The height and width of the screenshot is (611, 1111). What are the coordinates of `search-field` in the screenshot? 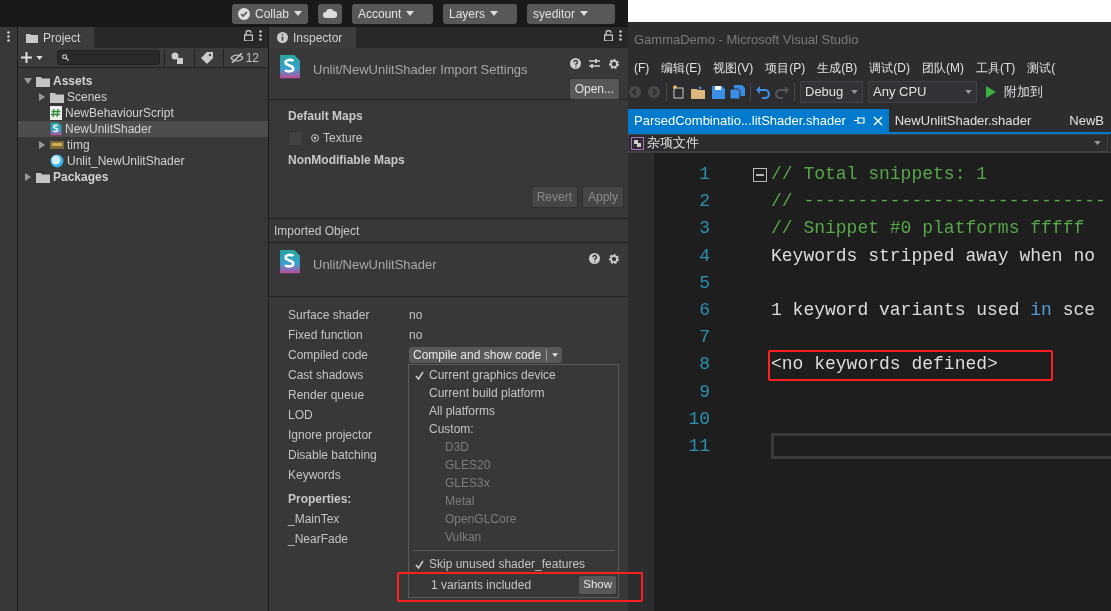 It's located at (108, 57).